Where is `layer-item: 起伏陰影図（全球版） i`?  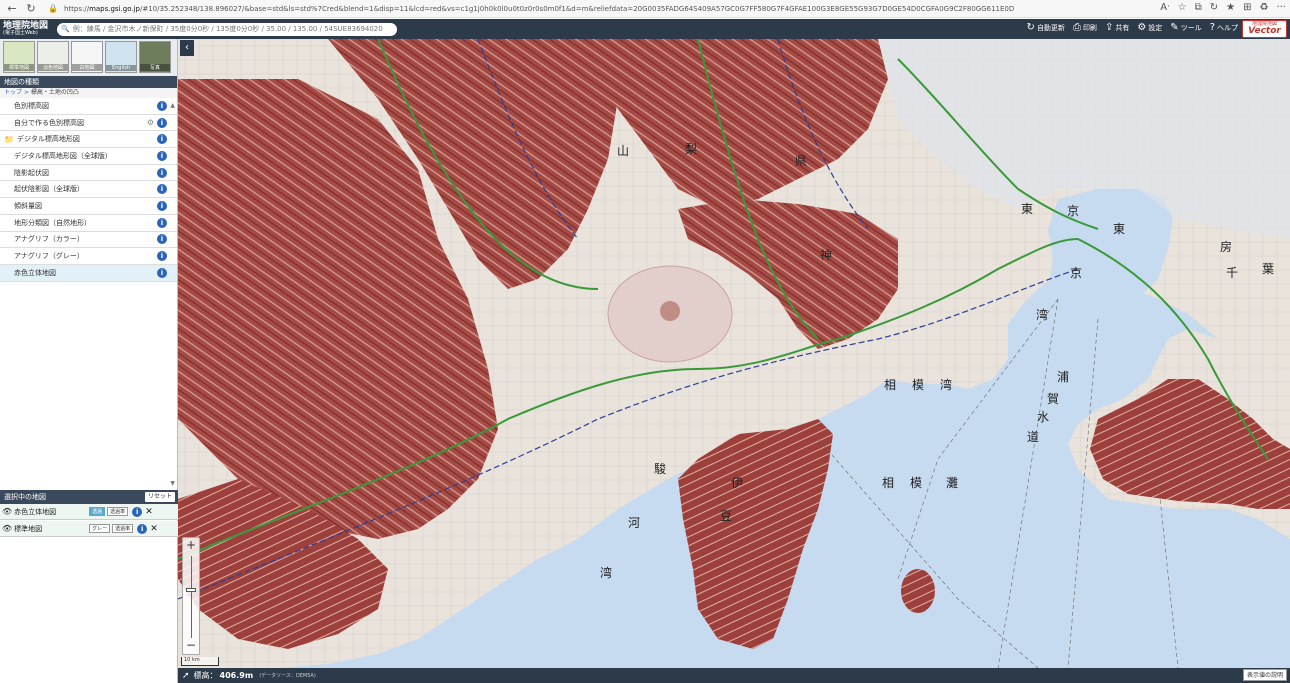
layer-item: 起伏陰影図（全球版） i is located at coordinates (88, 190).